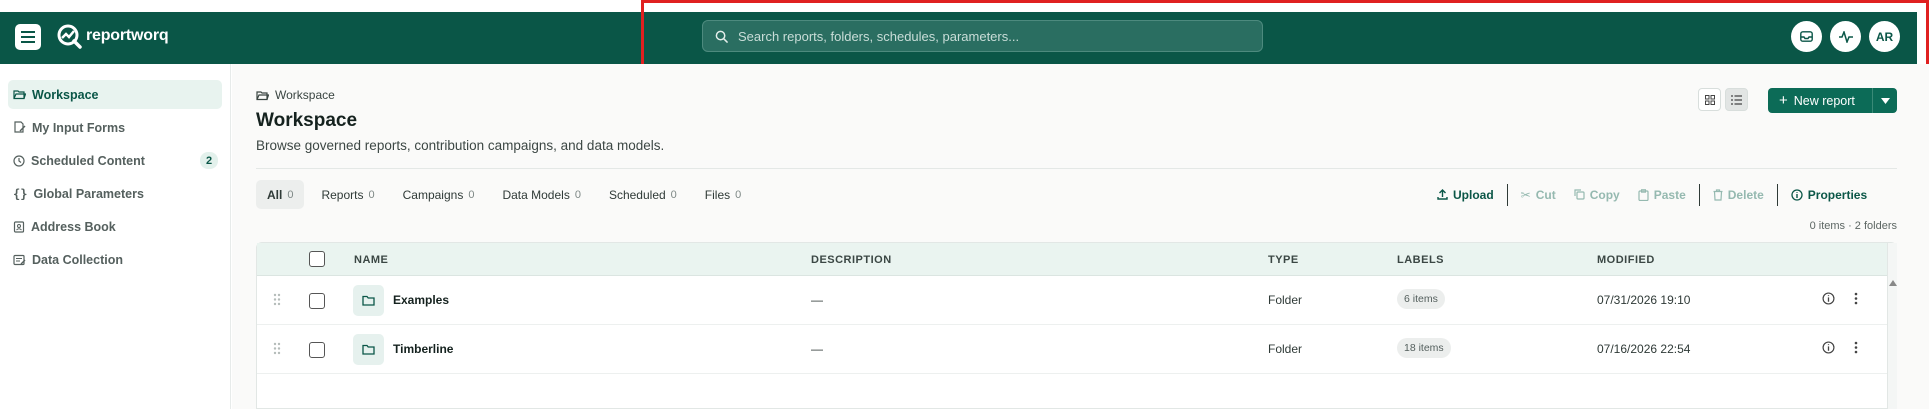  I want to click on scroll-up-arrow-icon, so click(1893, 283).